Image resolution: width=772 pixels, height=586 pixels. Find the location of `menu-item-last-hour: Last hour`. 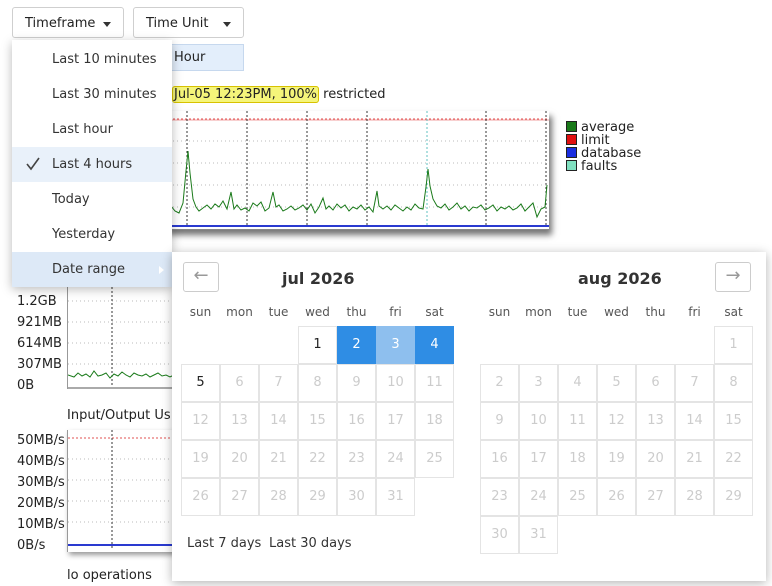

menu-item-last-hour: Last hour is located at coordinates (92, 129).